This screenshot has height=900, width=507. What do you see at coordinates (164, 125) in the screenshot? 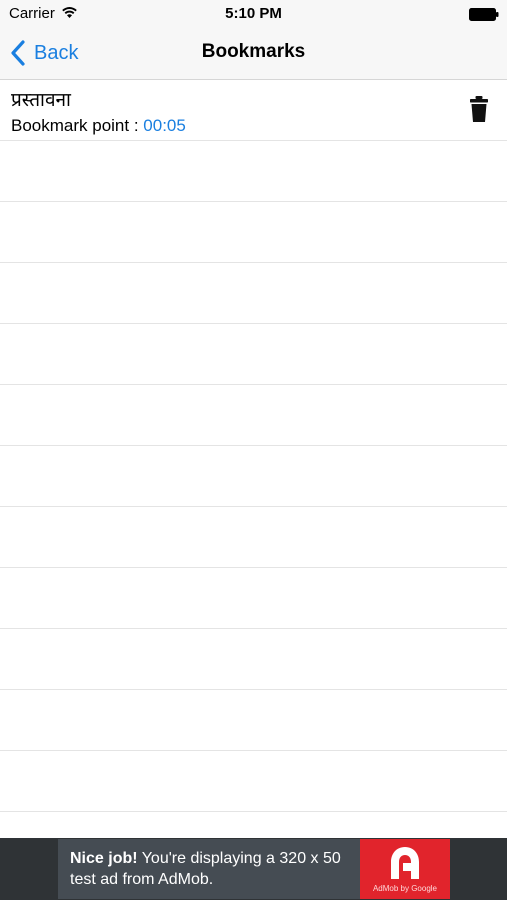
I see `bookmark-time: 00:05` at bounding box center [164, 125].